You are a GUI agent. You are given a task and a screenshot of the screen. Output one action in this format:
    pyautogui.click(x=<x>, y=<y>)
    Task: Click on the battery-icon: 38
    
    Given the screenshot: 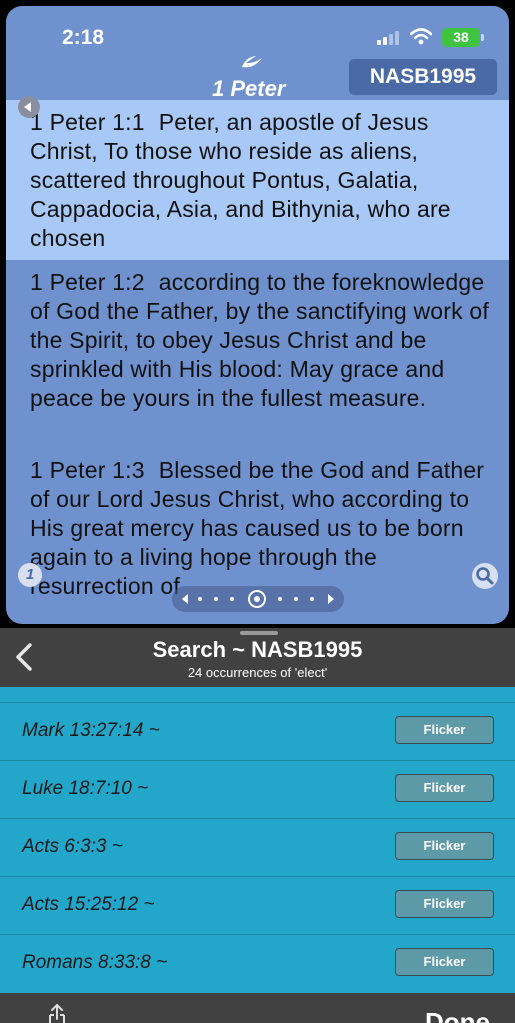 What is the action you would take?
    pyautogui.click(x=461, y=37)
    